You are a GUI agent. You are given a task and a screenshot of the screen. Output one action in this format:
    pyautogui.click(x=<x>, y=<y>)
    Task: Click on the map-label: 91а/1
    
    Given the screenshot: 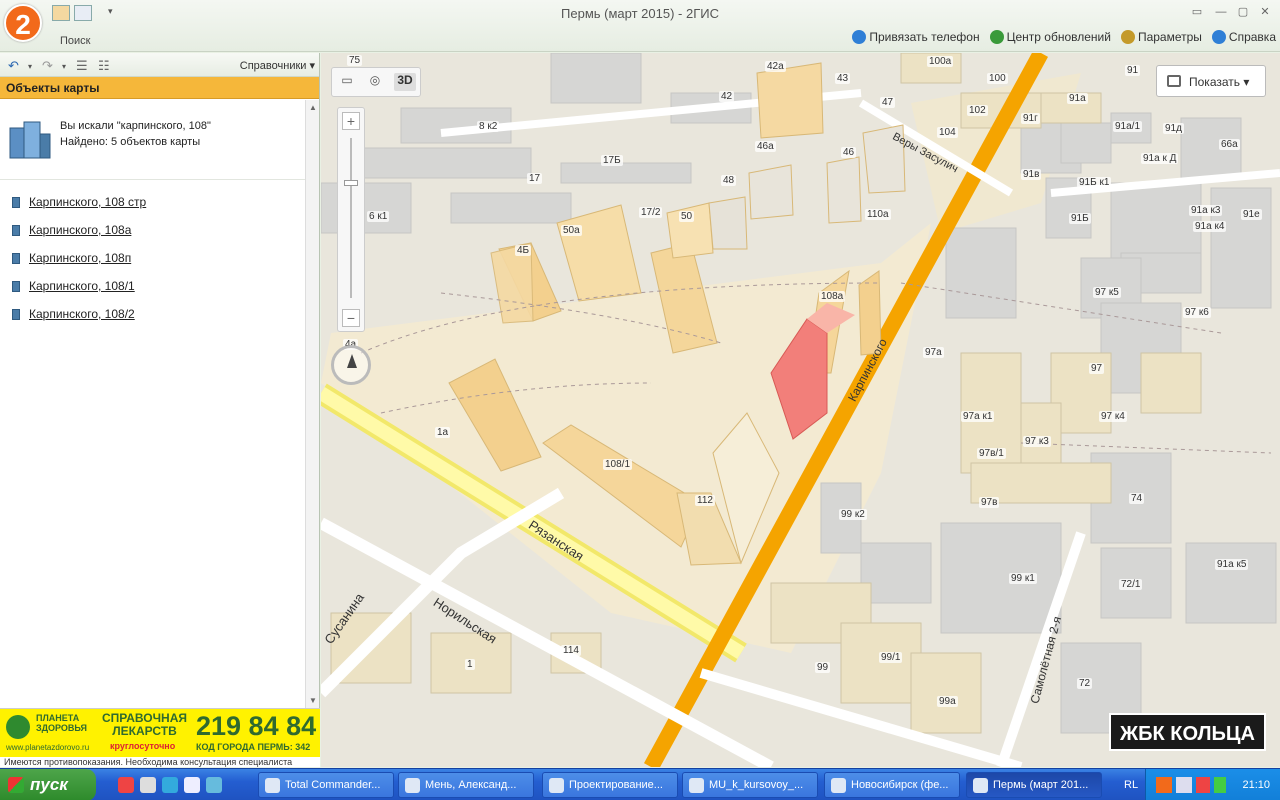 What is the action you would take?
    pyautogui.click(x=1128, y=126)
    